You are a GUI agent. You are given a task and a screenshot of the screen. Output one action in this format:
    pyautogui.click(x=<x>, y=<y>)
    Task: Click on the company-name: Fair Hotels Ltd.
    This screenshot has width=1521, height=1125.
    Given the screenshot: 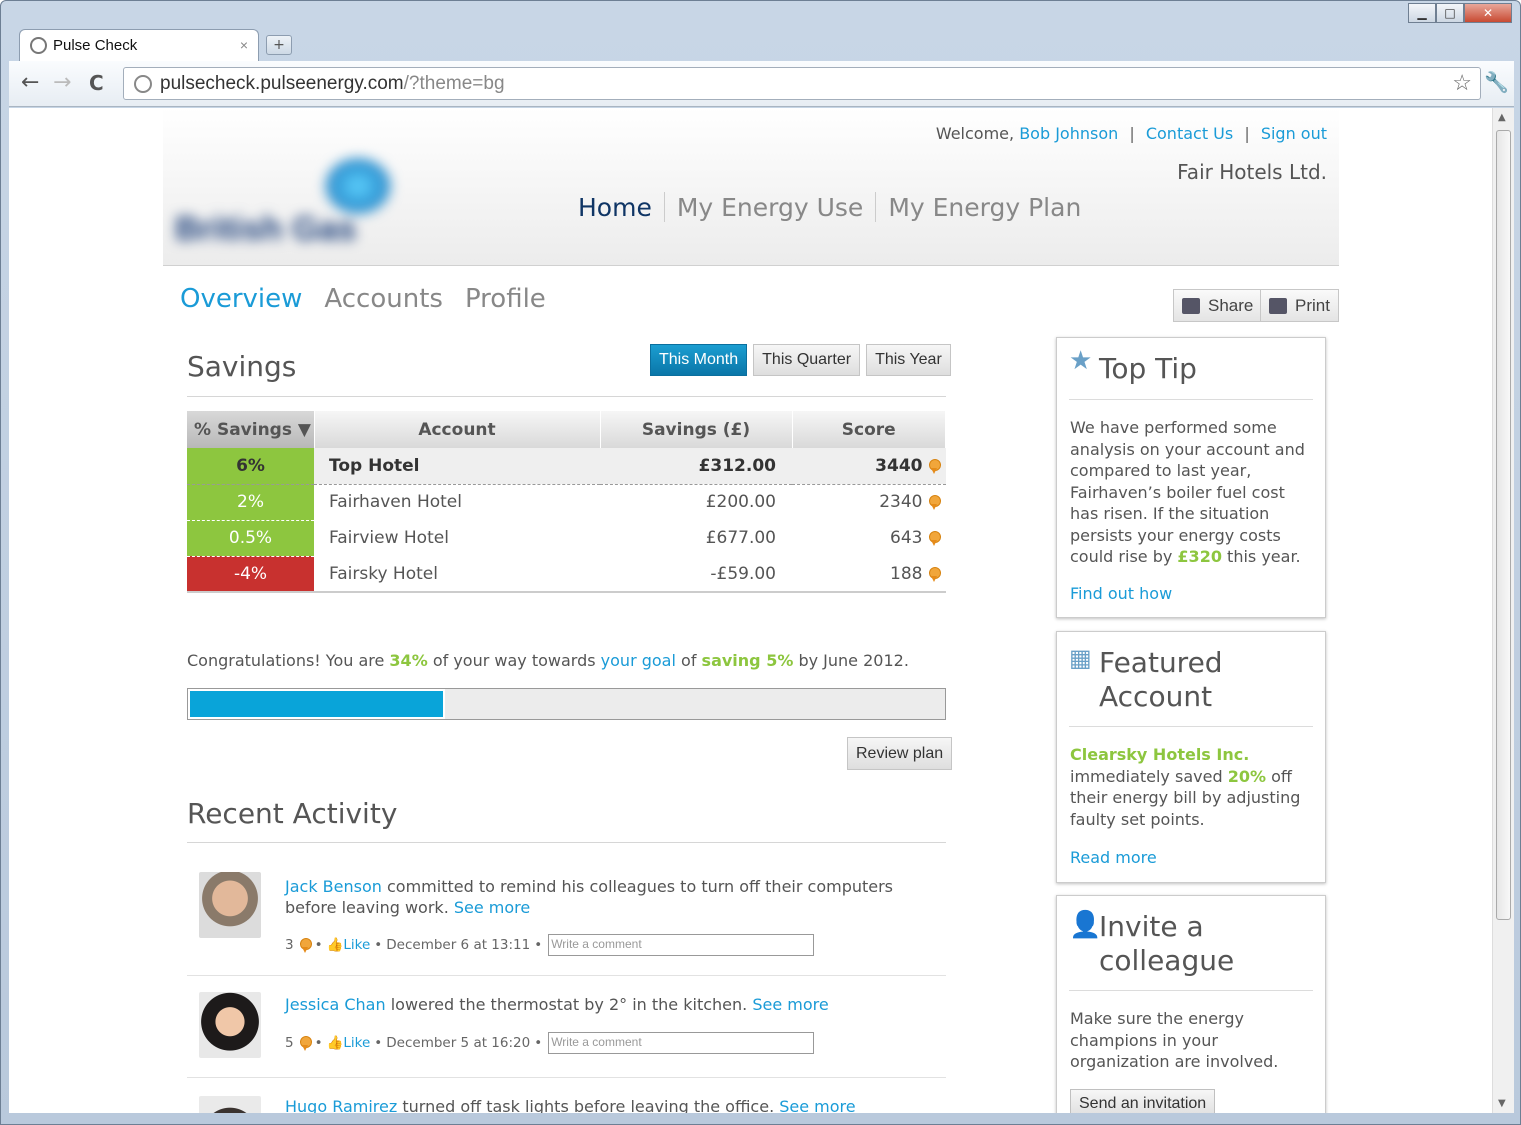 What is the action you would take?
    pyautogui.click(x=1252, y=172)
    